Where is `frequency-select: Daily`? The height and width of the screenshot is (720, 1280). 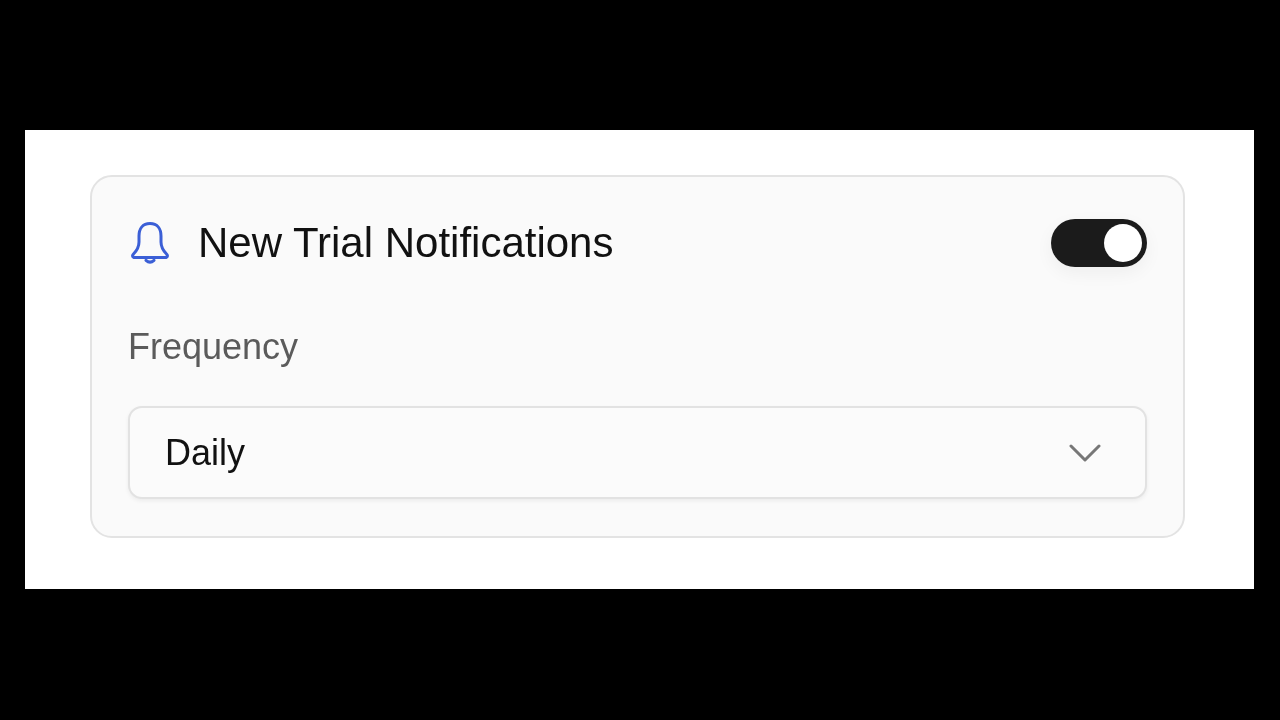
frequency-select: Daily is located at coordinates (637, 452).